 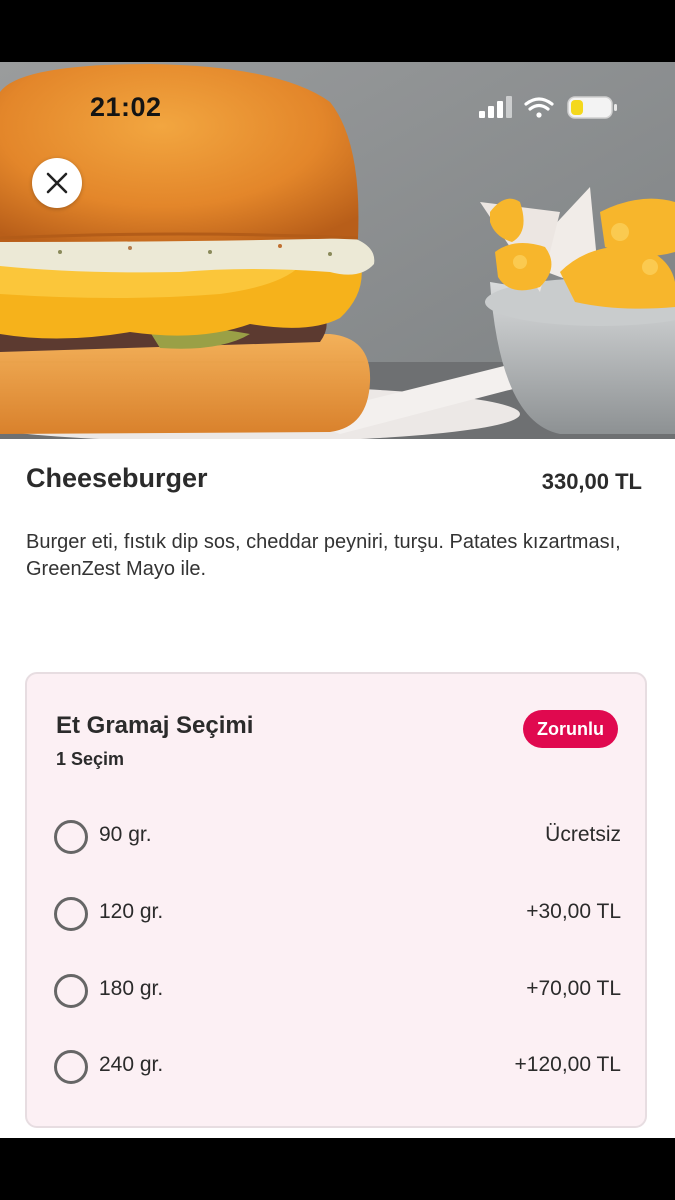 I want to click on close-icon, so click(x=57, y=183).